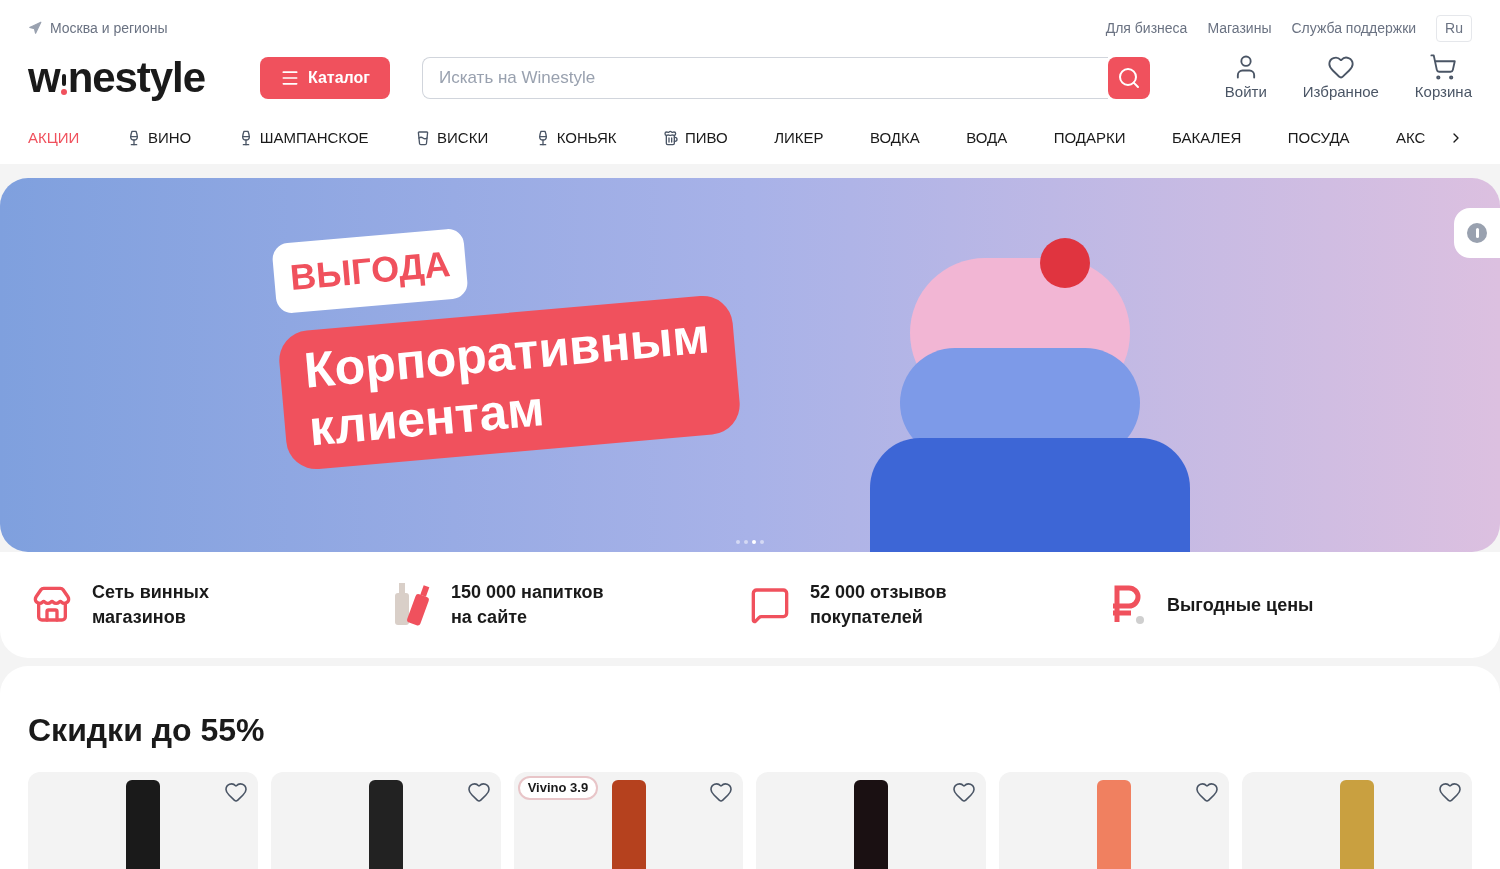  What do you see at coordinates (628, 820) in the screenshot?
I see `product-card: Vivino 3.9` at bounding box center [628, 820].